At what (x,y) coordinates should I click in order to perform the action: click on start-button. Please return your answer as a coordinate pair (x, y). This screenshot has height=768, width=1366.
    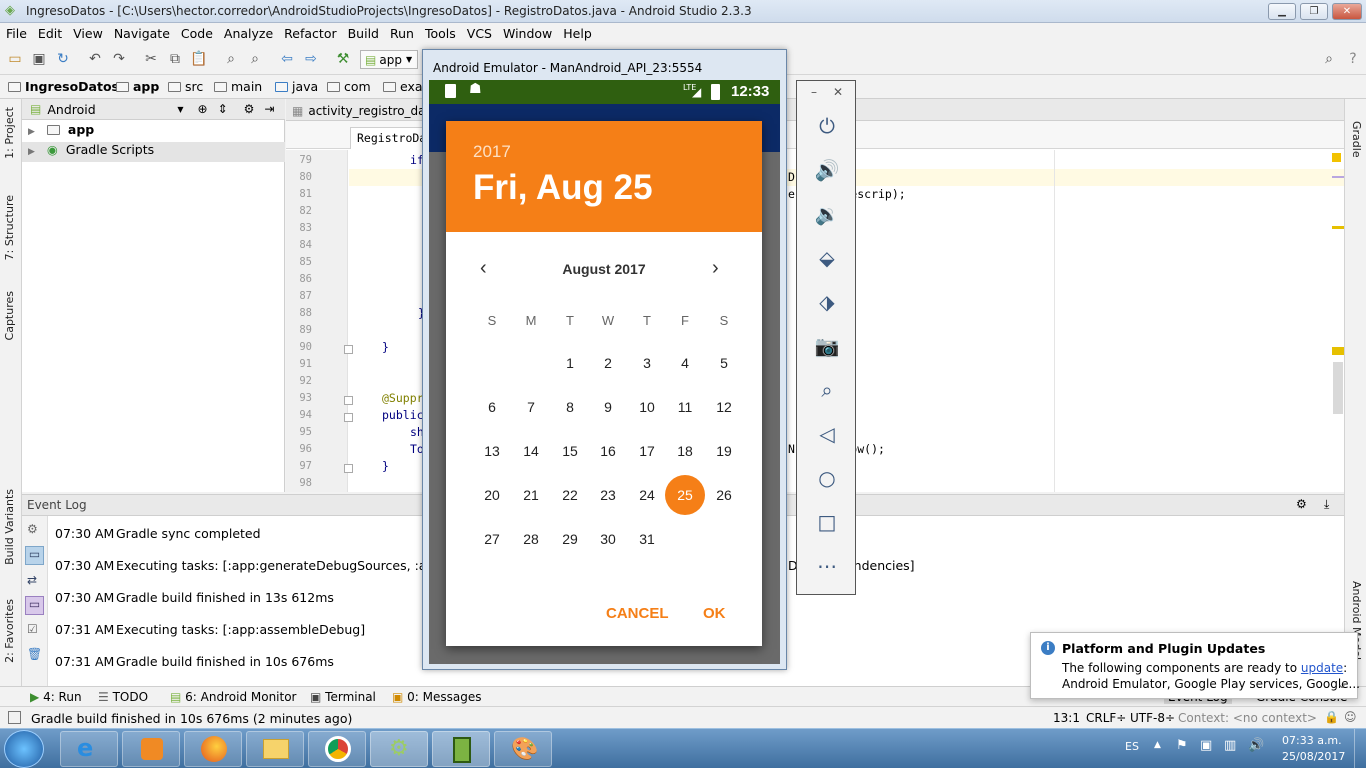
    Looking at the image, I should click on (24, 749).